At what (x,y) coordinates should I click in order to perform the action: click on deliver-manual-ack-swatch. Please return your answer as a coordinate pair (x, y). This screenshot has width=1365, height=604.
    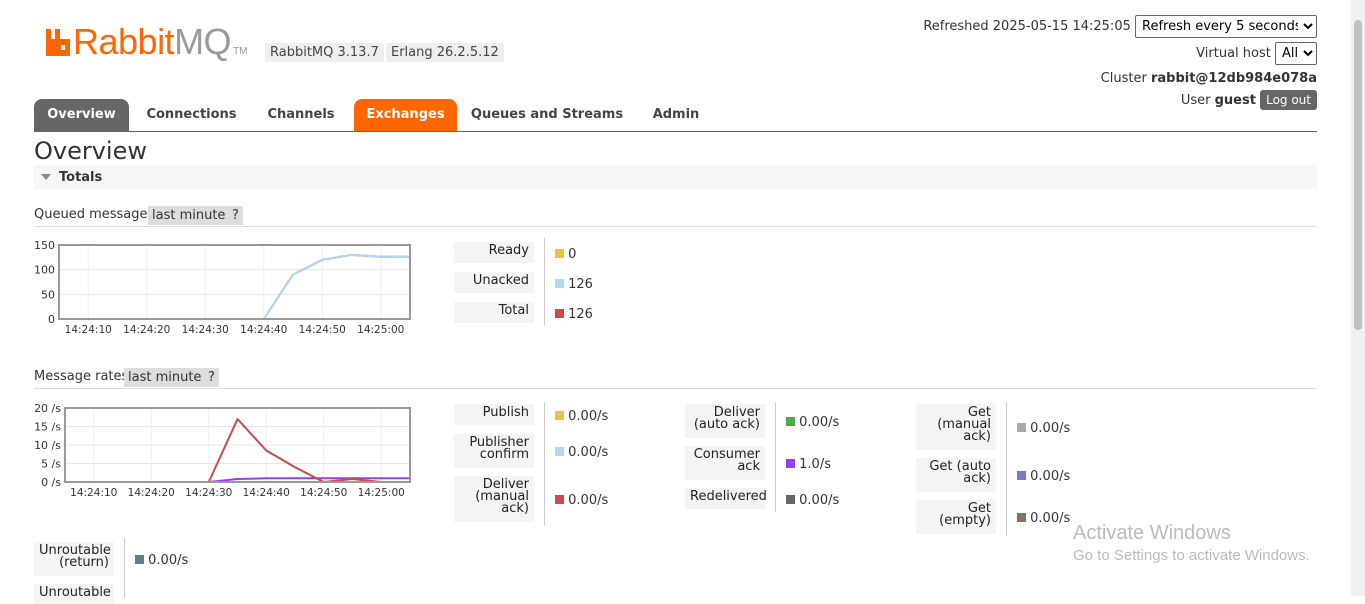
    Looking at the image, I should click on (559, 499).